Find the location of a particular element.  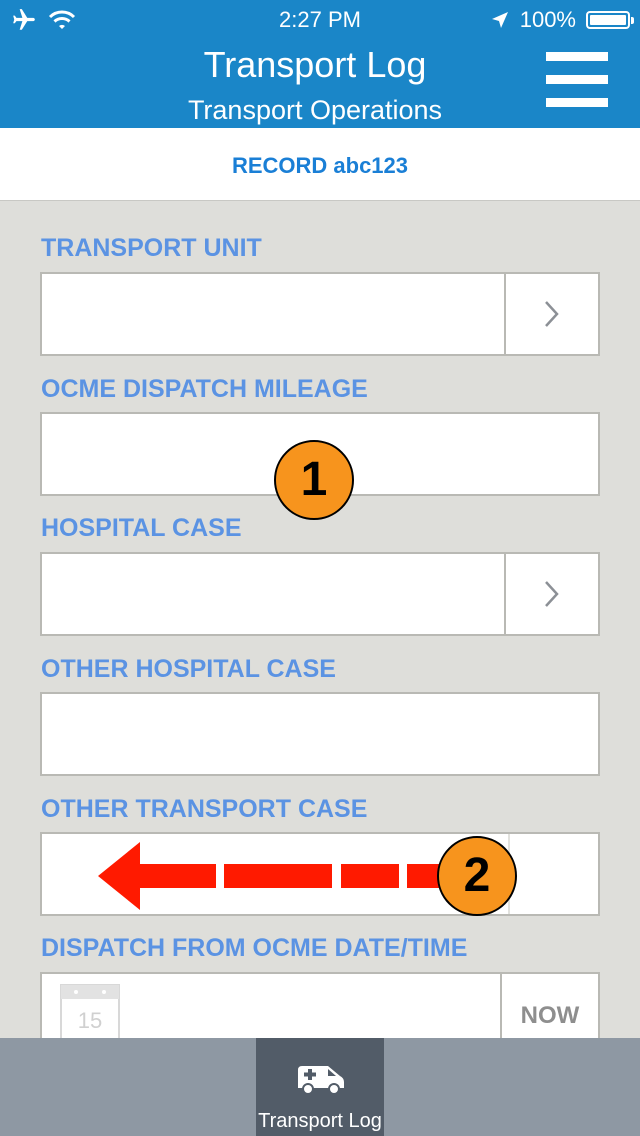

status-bar: 2:27 PM 100% is located at coordinates (320, 20).